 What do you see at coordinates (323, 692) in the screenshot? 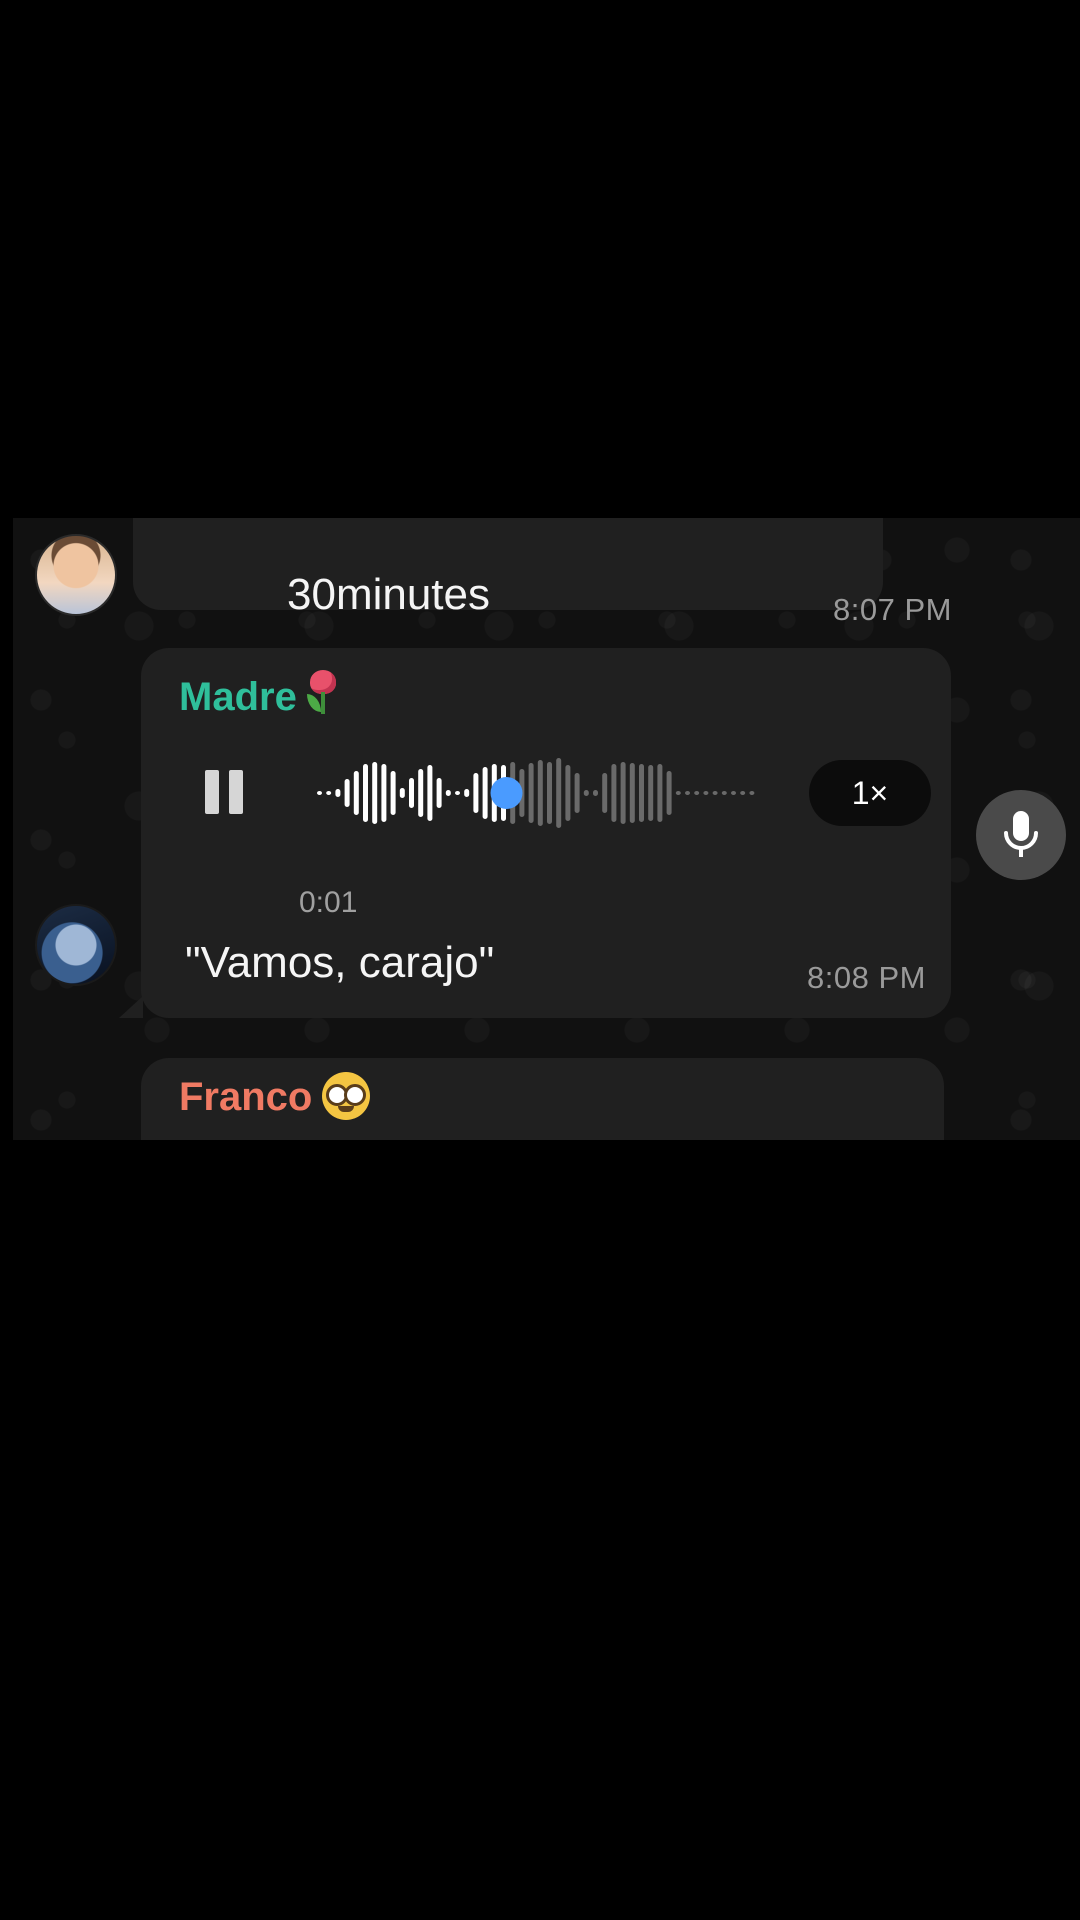
I see `tulip-icon` at bounding box center [323, 692].